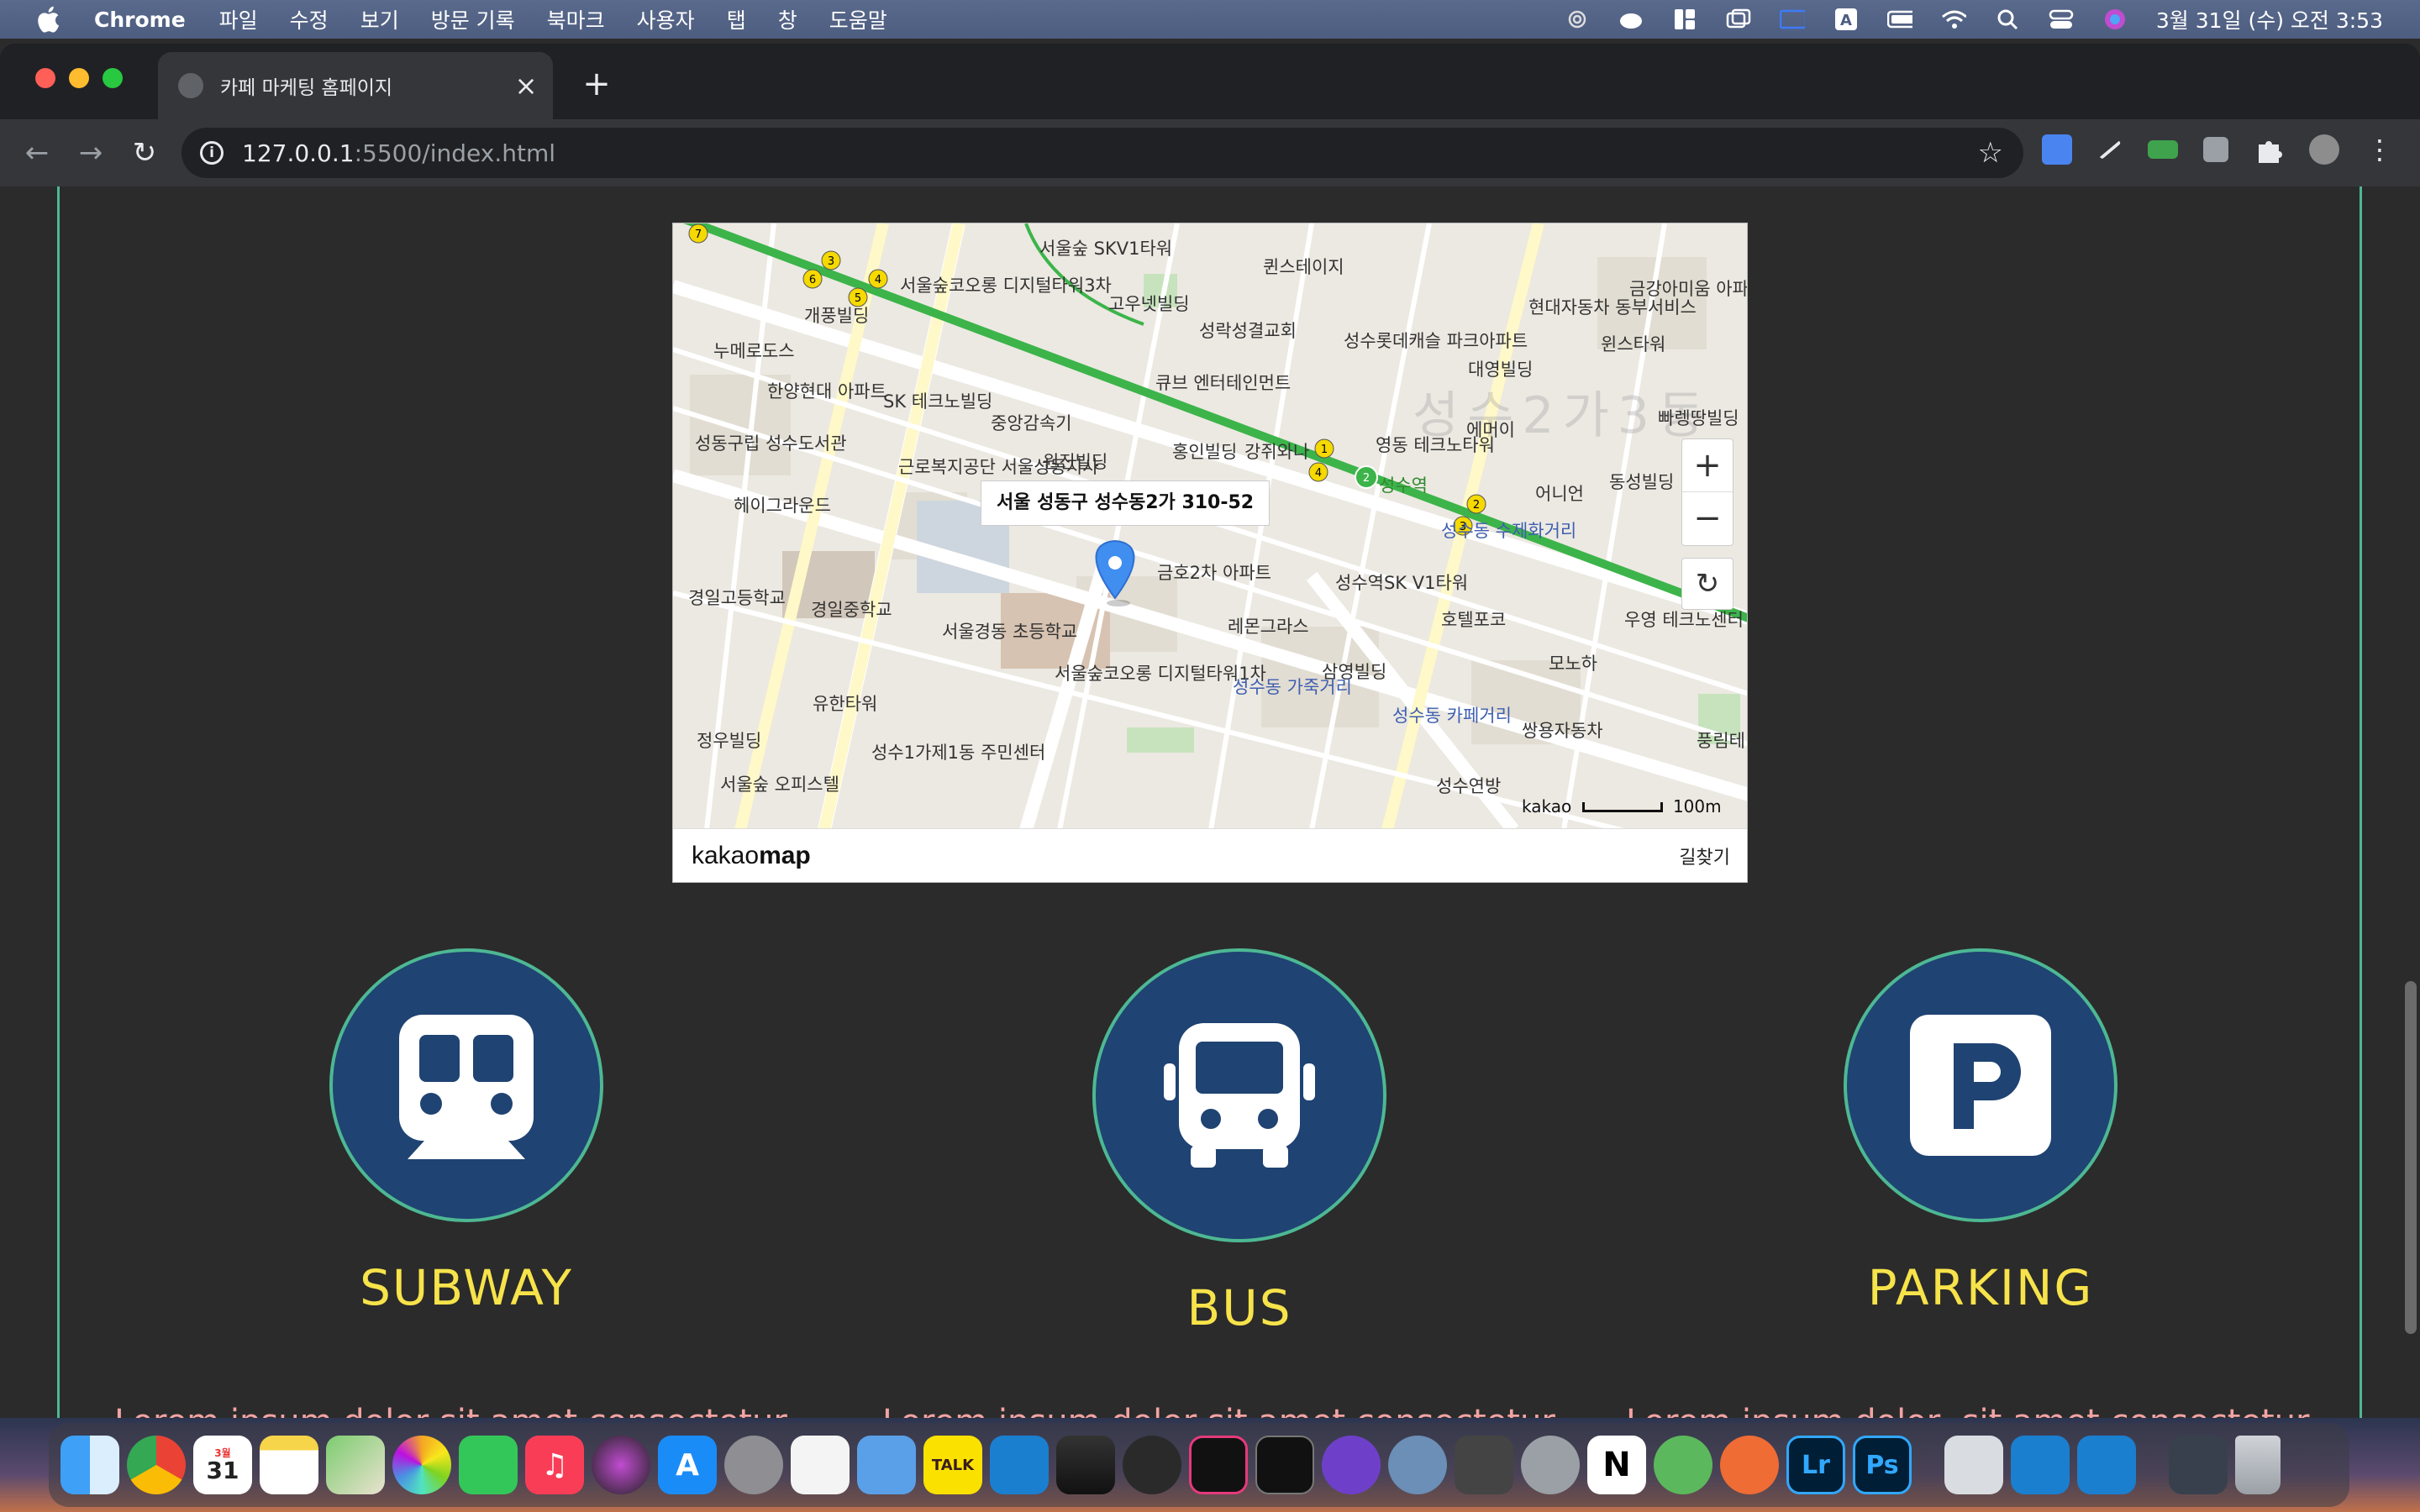  I want to click on profile-avatar, so click(2324, 149).